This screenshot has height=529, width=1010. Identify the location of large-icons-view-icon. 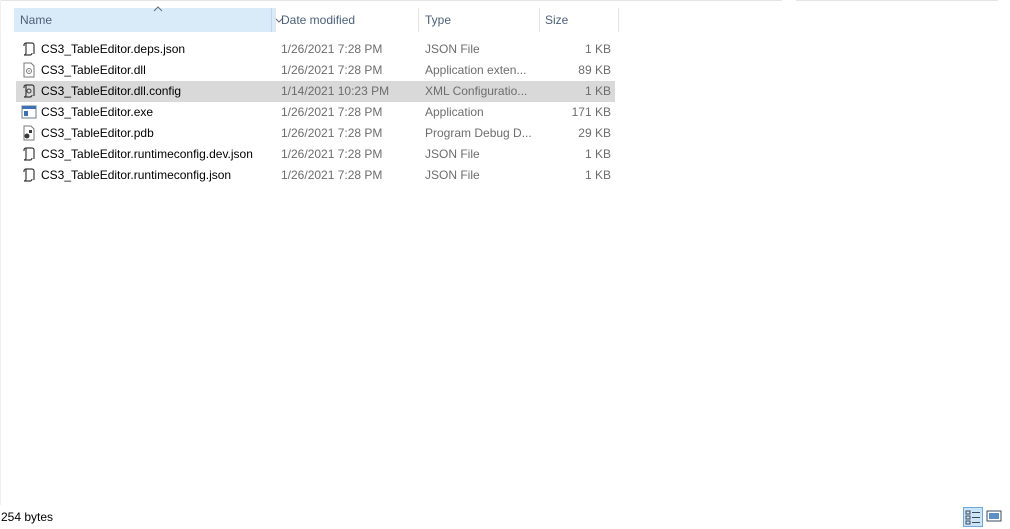
(994, 516).